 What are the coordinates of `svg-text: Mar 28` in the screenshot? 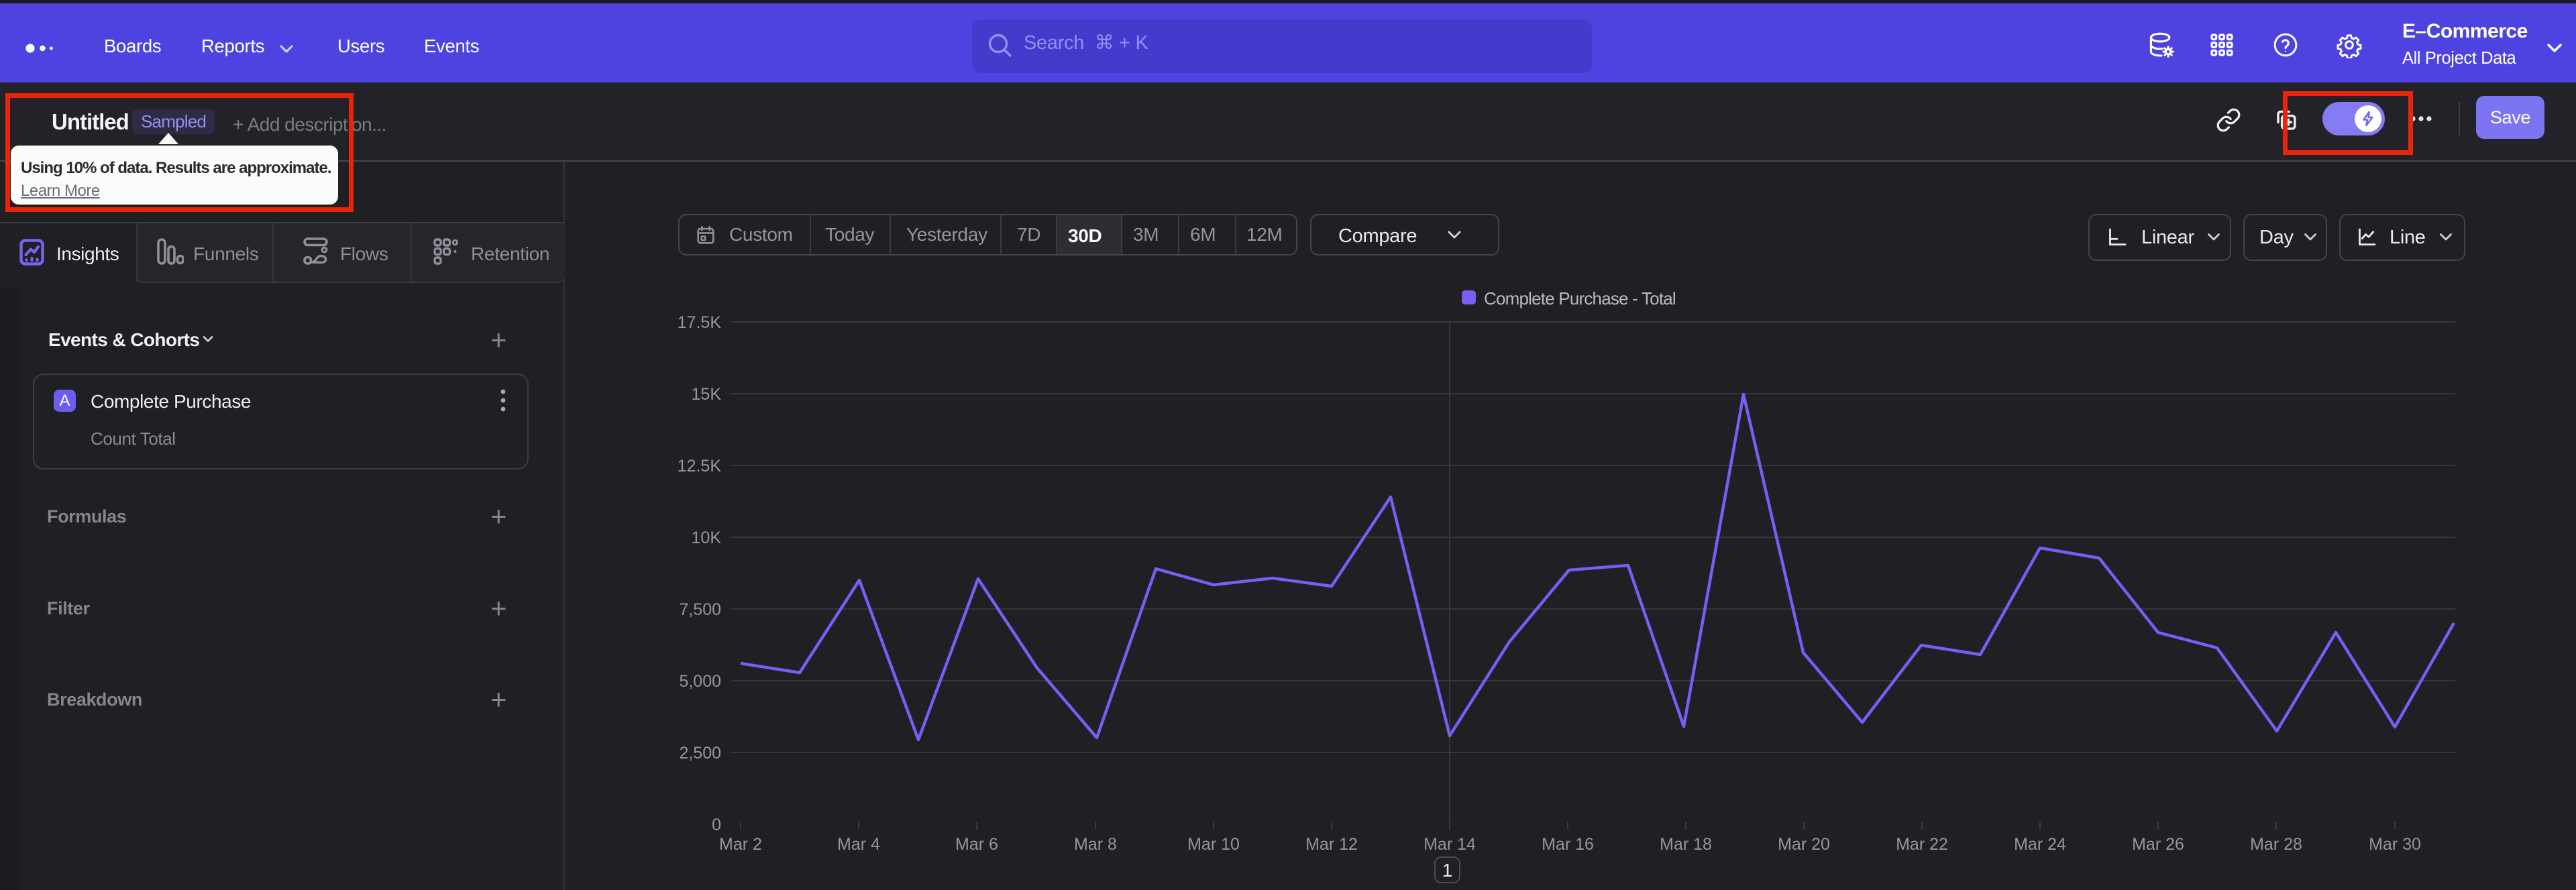 It's located at (2276, 844).